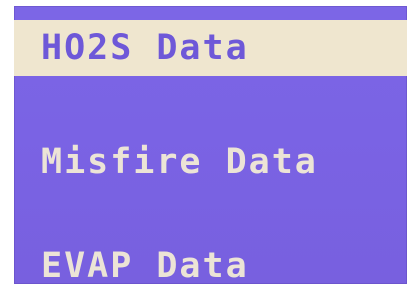 This screenshot has width=419, height=290. Describe the element at coordinates (145, 264) in the screenshot. I see `menu-item-label: EVAP Data` at that location.